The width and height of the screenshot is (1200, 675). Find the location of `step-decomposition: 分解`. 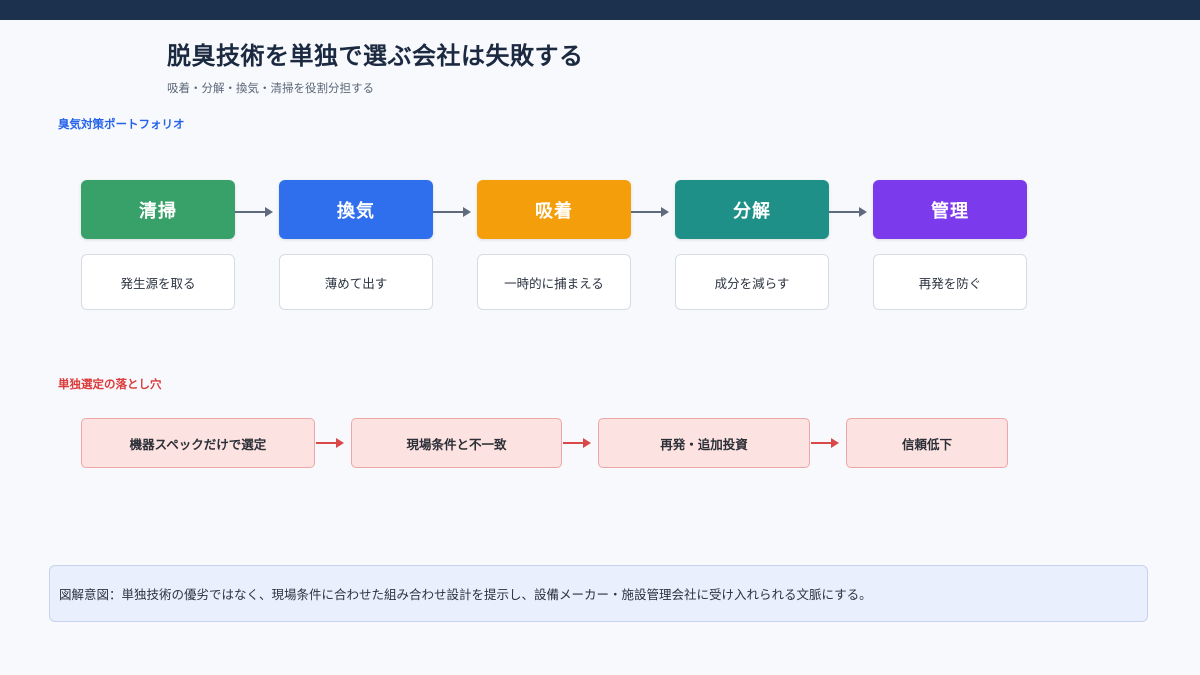

step-decomposition: 分解 is located at coordinates (752, 209).